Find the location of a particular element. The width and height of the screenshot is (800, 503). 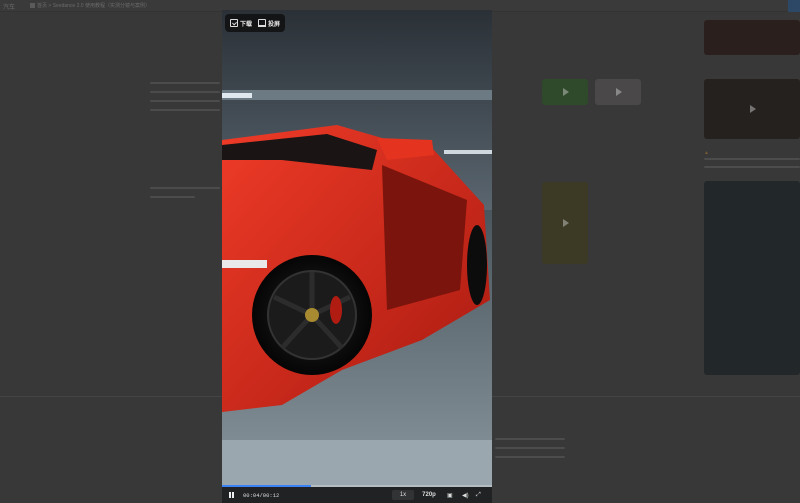

cast-button: 投屏 is located at coordinates (269, 23).